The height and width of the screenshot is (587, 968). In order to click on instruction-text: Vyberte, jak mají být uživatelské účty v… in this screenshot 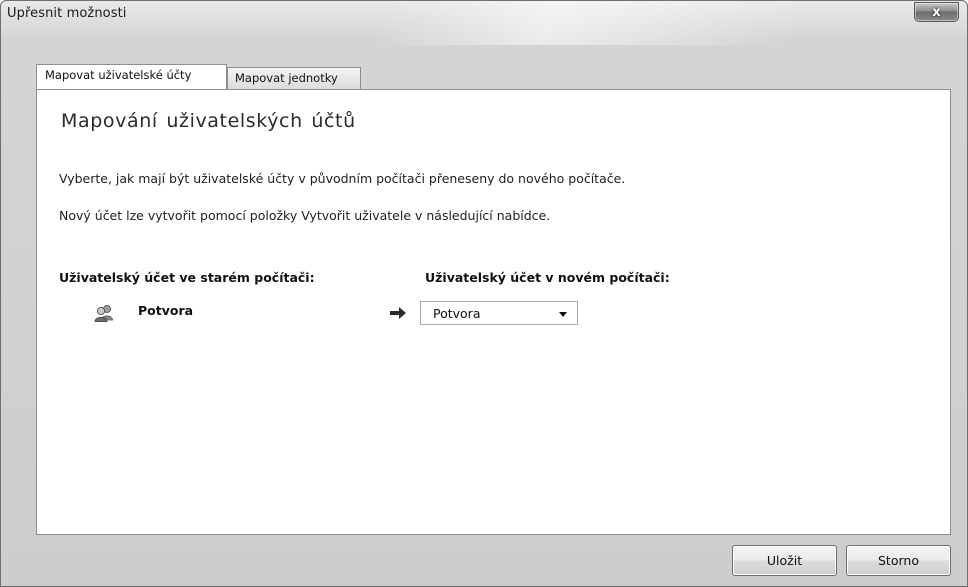, I will do `click(342, 178)`.